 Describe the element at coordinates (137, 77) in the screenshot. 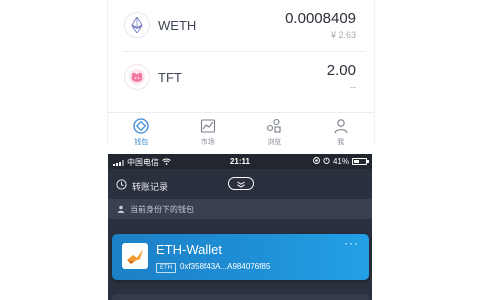

I see `tft-token-icon` at that location.